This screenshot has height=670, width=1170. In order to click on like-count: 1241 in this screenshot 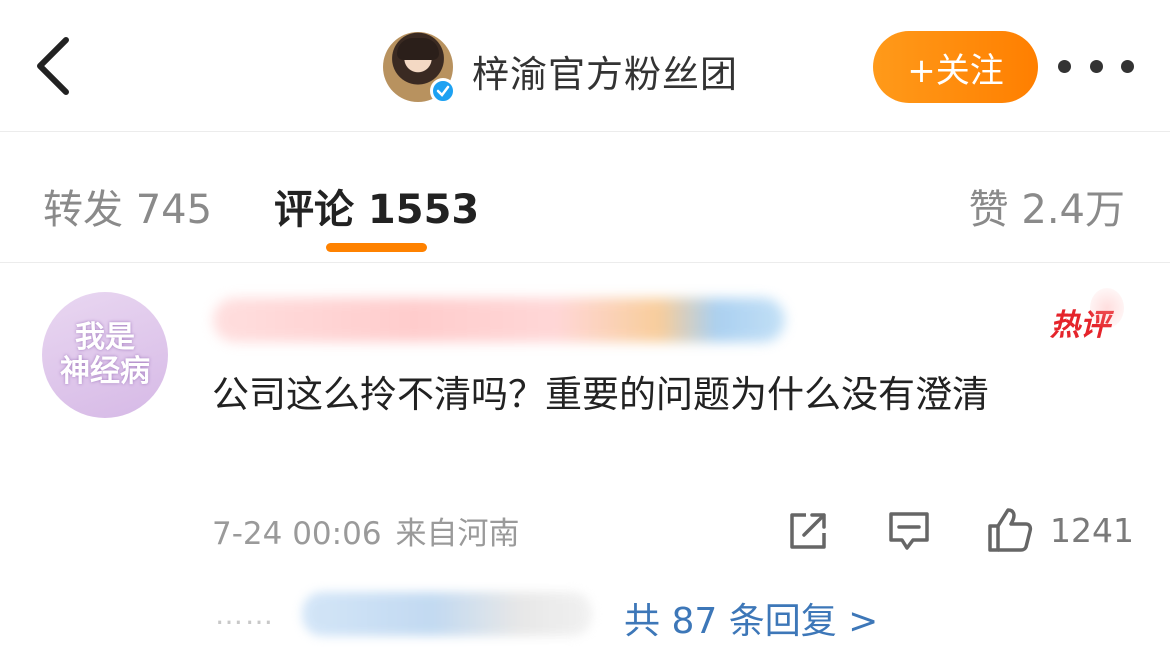, I will do `click(1092, 530)`.